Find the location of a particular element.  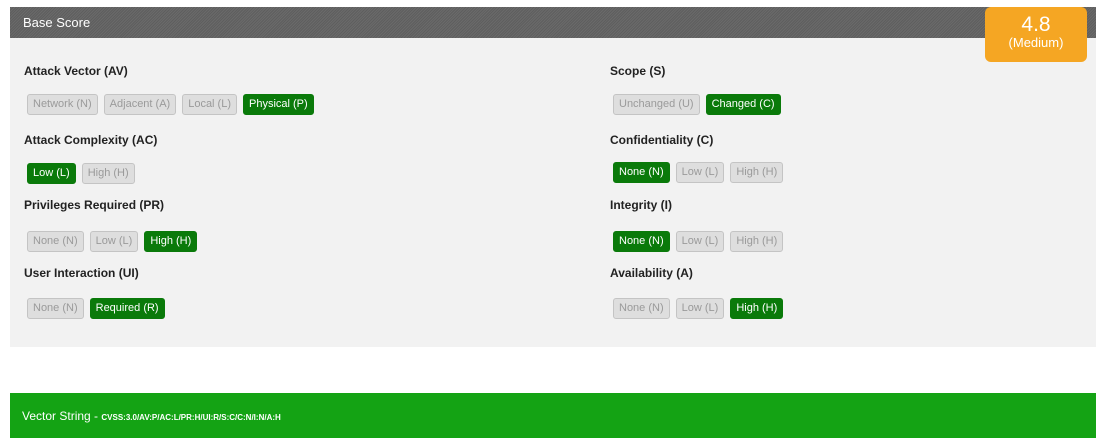

i-option-low-l: Low (L) is located at coordinates (700, 241).